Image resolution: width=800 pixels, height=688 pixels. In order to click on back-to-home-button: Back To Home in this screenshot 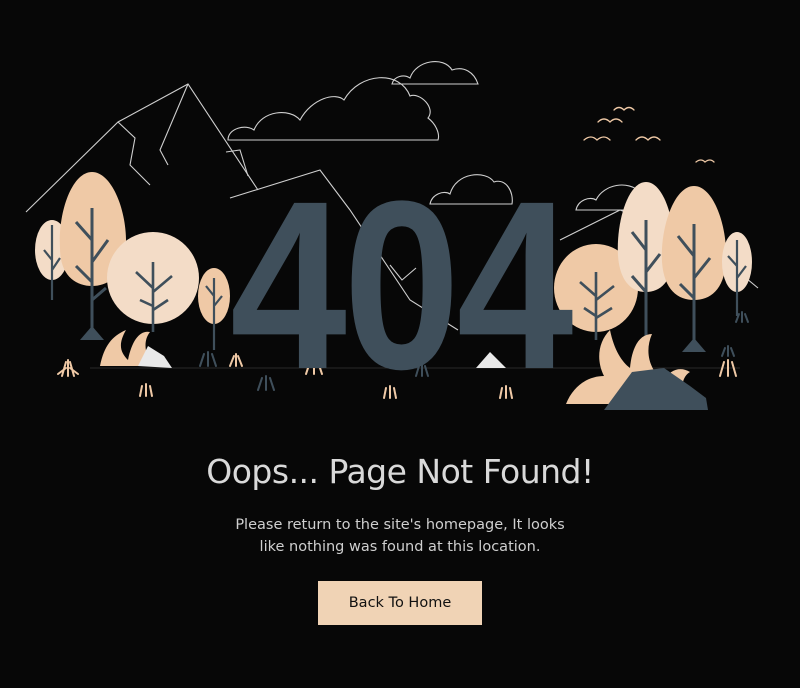, I will do `click(400, 603)`.